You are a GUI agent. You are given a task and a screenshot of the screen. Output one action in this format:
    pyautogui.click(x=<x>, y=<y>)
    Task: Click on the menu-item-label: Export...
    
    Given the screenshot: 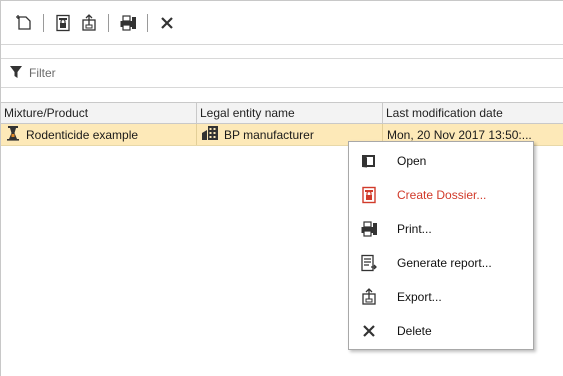 What is the action you would take?
    pyautogui.click(x=419, y=297)
    